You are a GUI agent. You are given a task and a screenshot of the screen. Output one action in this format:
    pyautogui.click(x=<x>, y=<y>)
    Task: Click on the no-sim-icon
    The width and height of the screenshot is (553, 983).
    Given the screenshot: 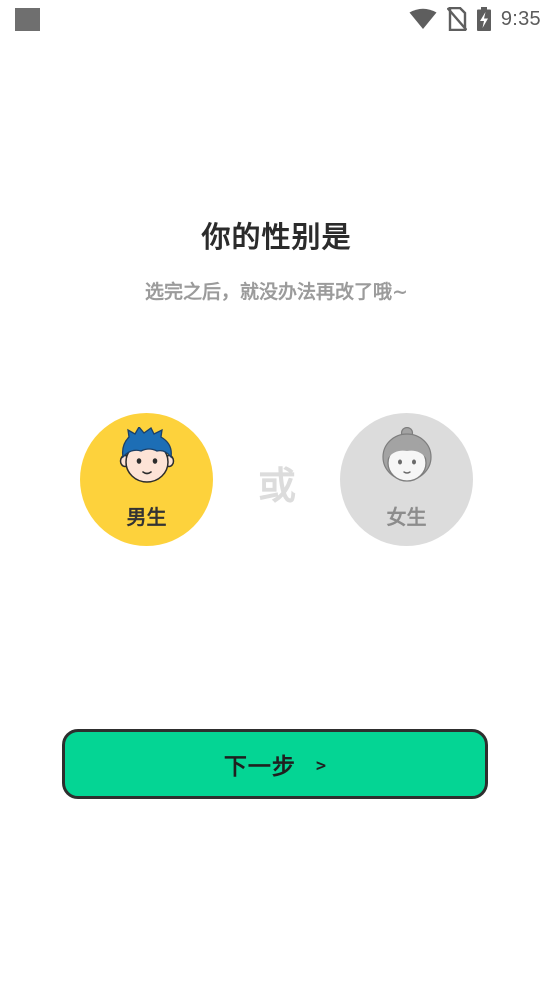 What is the action you would take?
    pyautogui.click(x=456, y=19)
    